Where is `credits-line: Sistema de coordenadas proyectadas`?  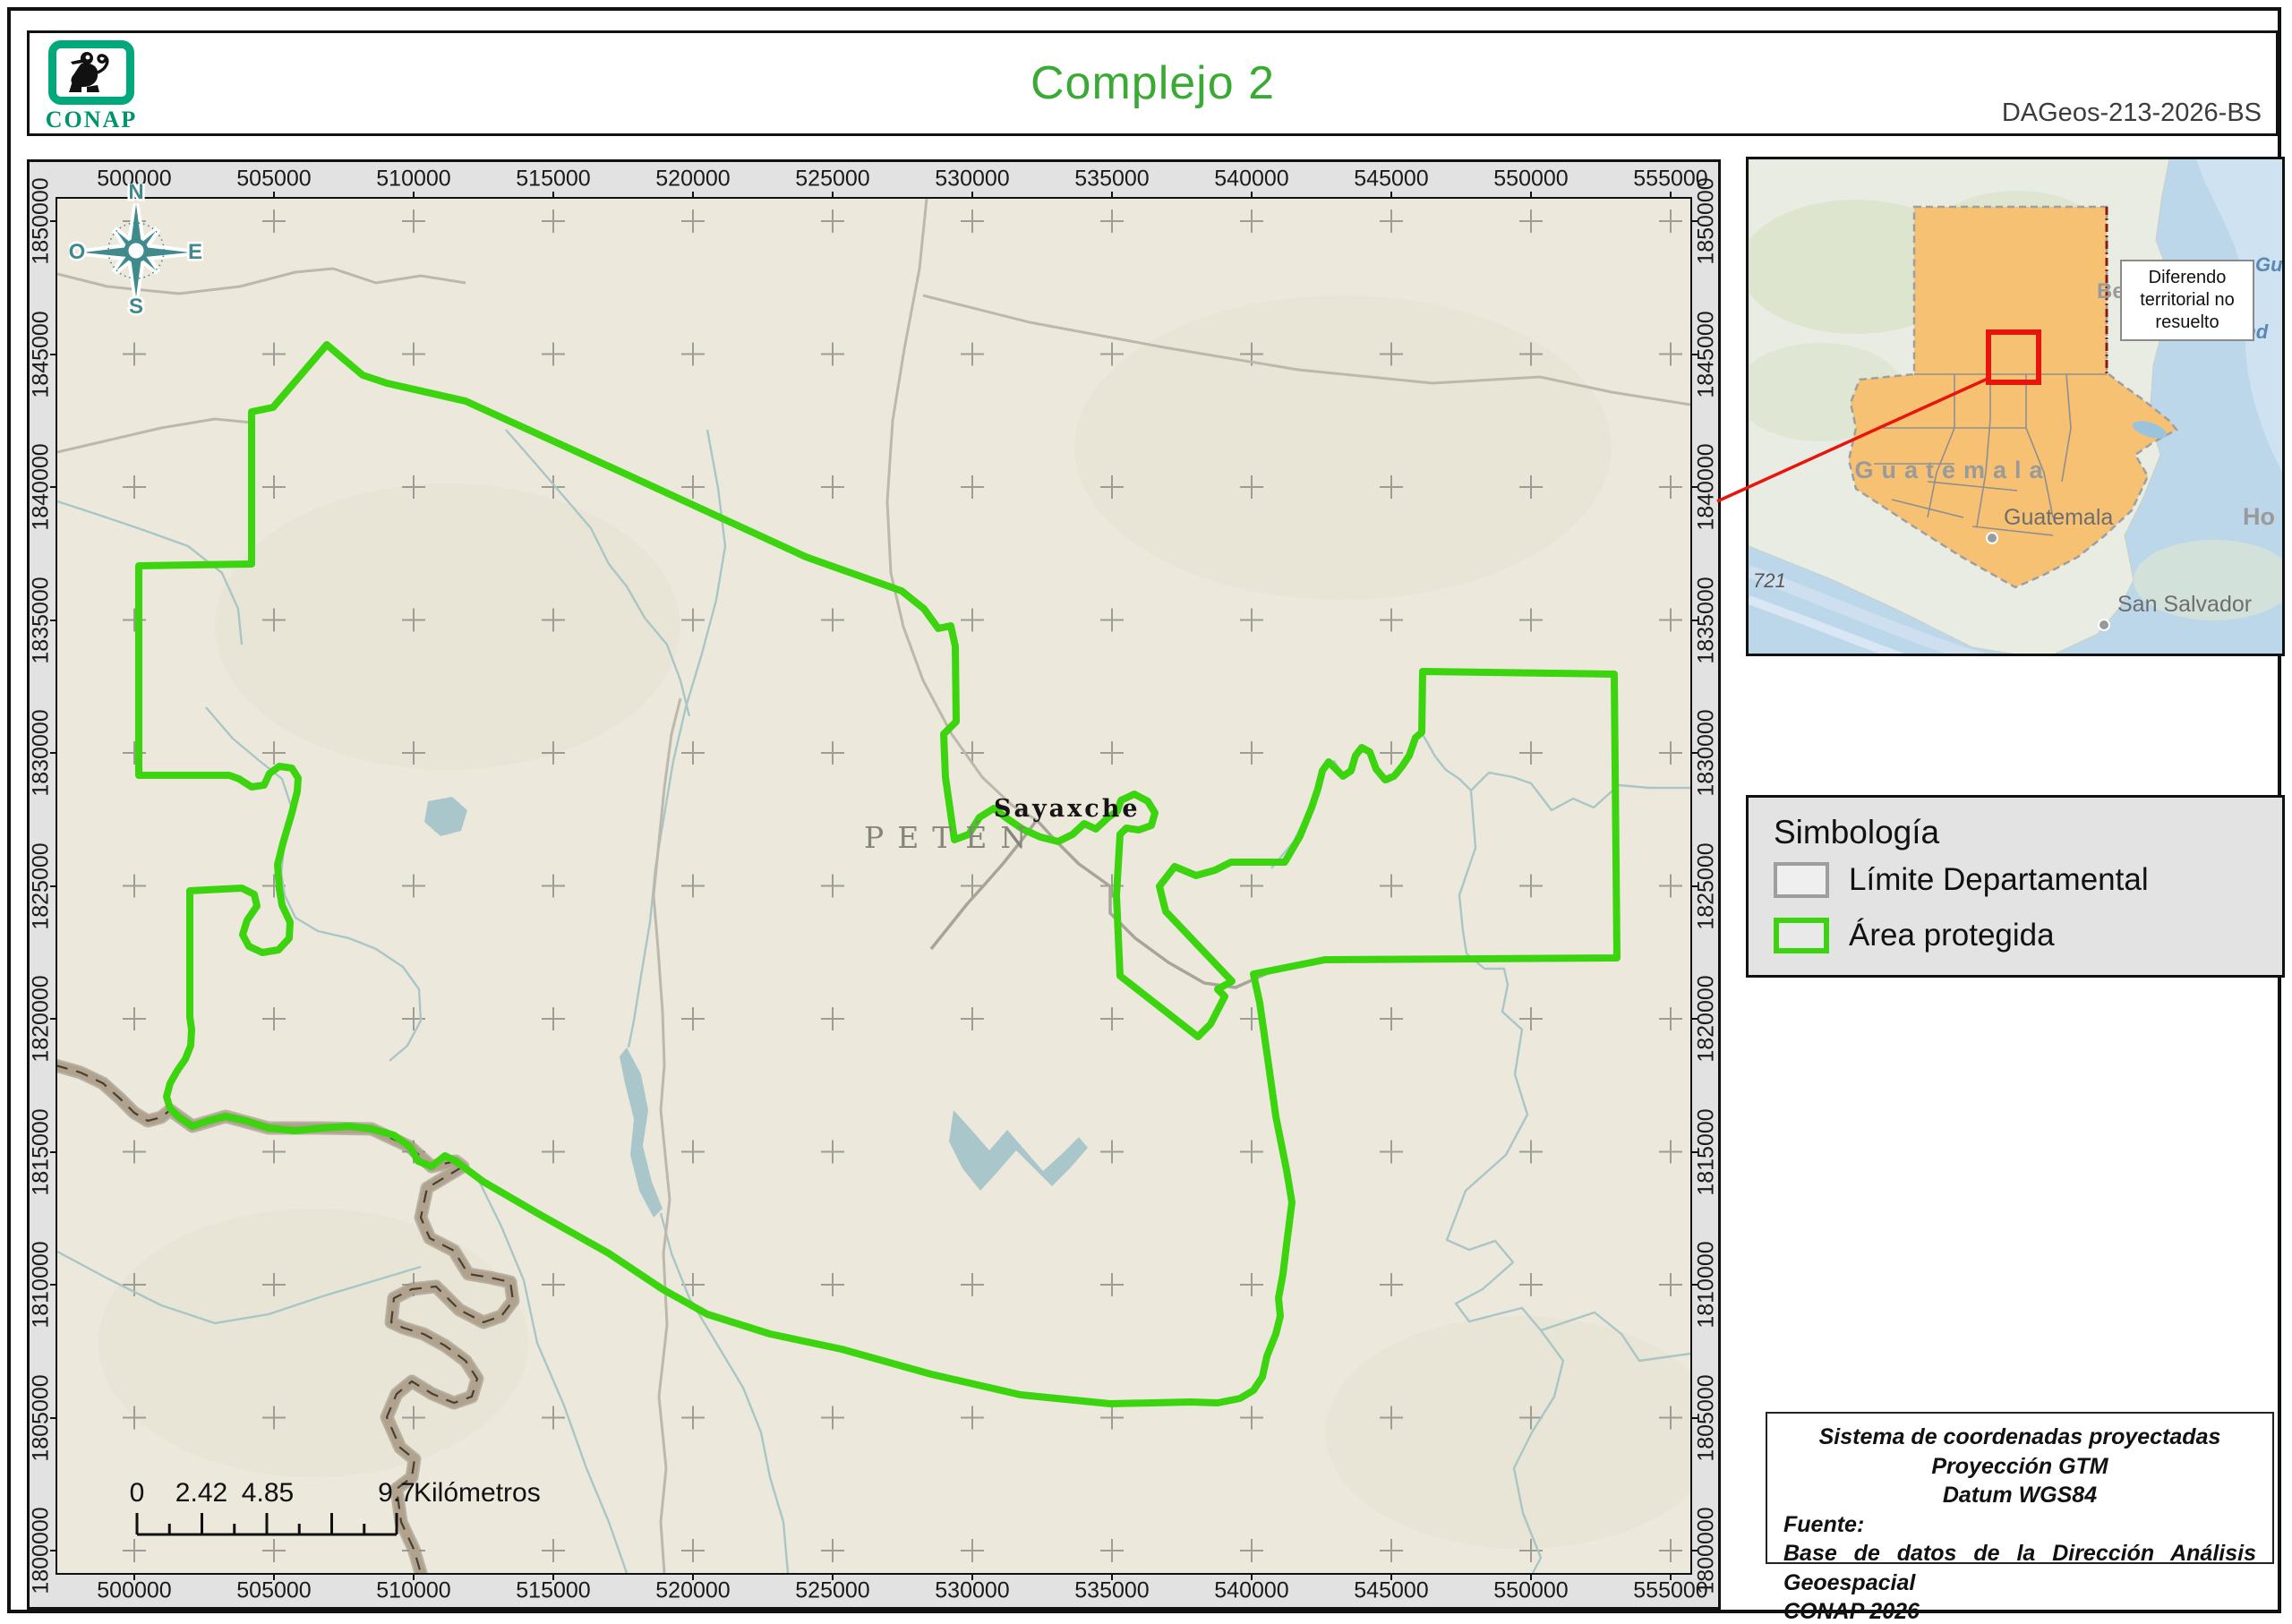 credits-line: Sistema de coordenadas proyectadas is located at coordinates (2019, 1436).